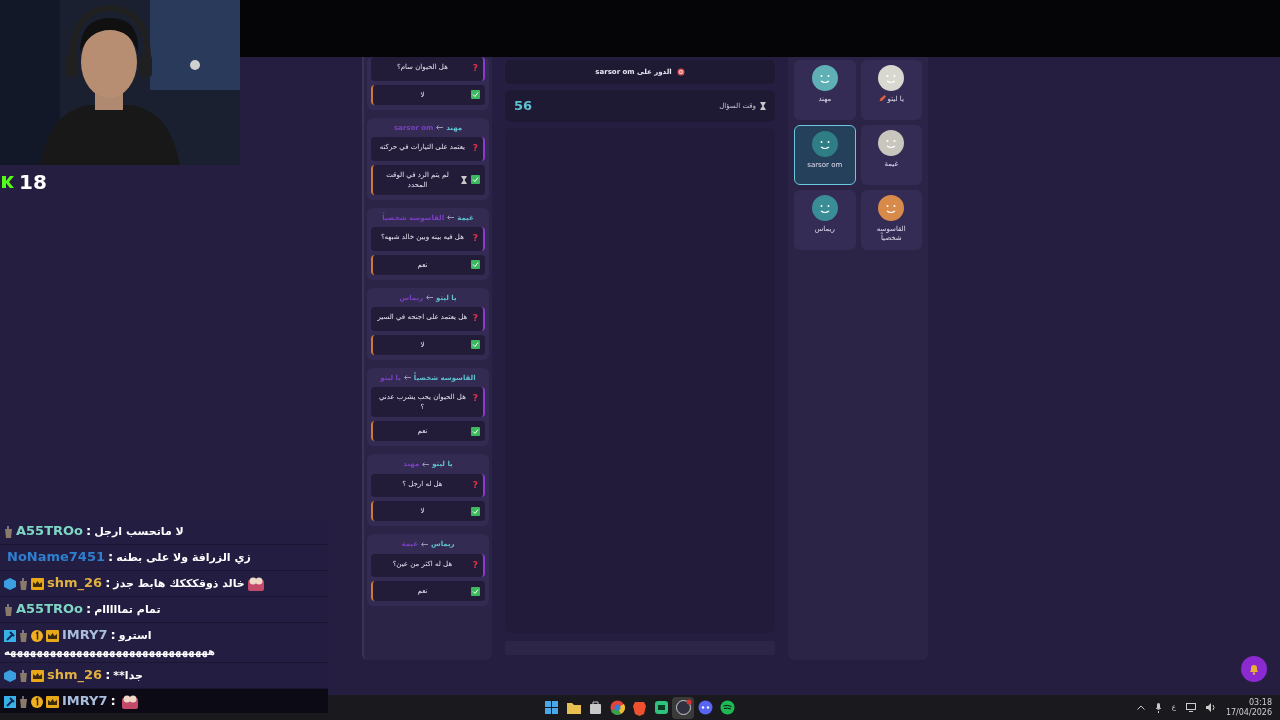 Image resolution: width=1280 pixels, height=720 pixels. I want to click on speaker-icon, so click(1210, 707).